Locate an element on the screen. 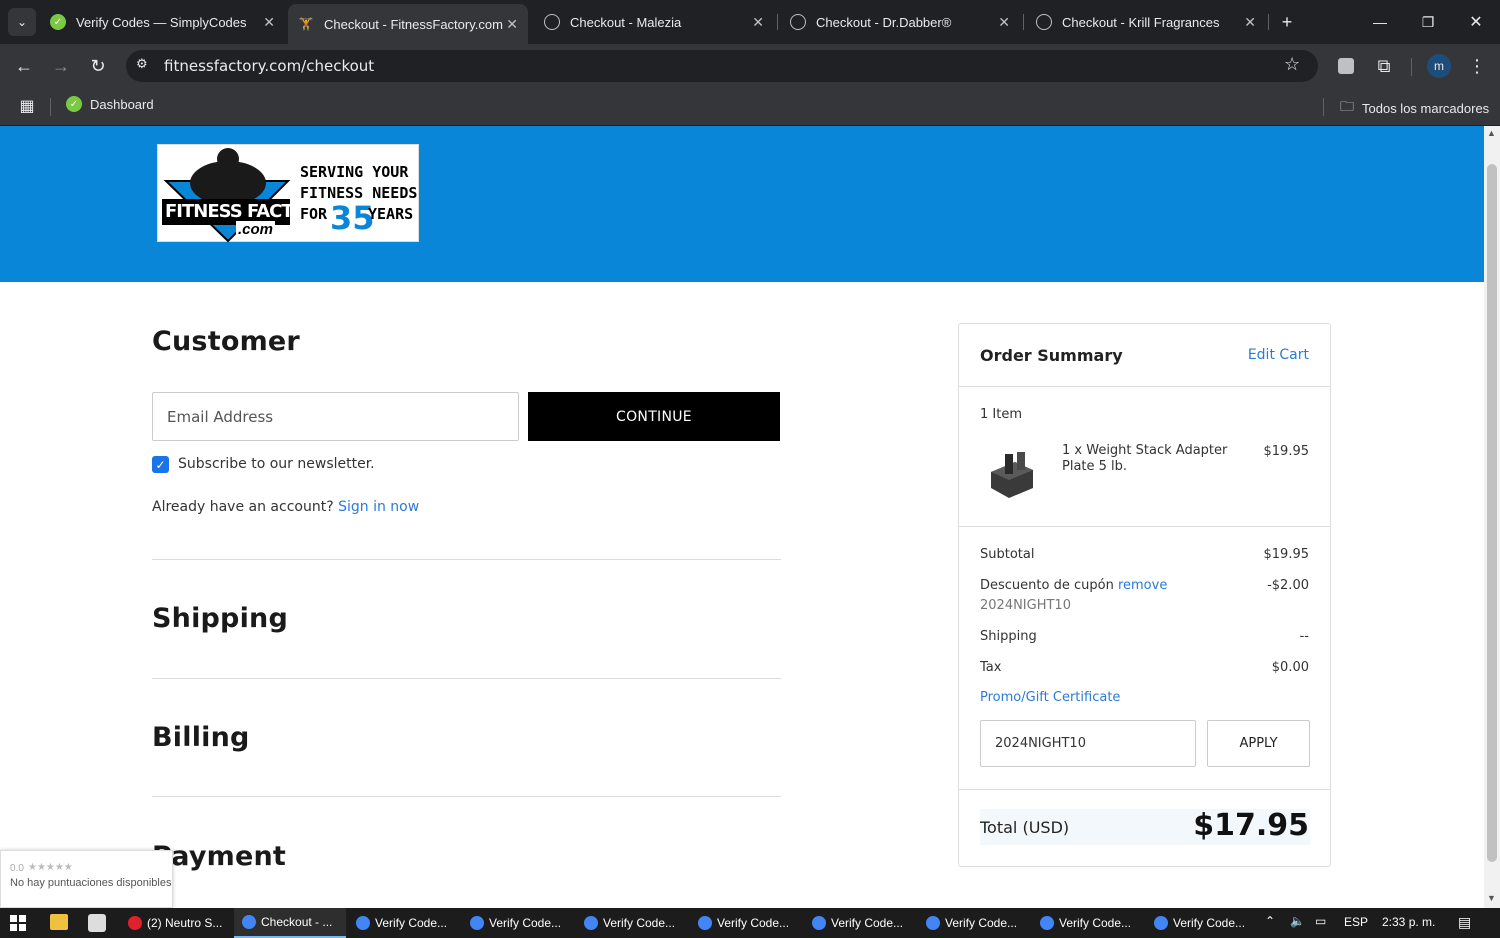 This screenshot has width=1500, height=938. tab-title: Checkout - FitnessFactory.com is located at coordinates (413, 24).